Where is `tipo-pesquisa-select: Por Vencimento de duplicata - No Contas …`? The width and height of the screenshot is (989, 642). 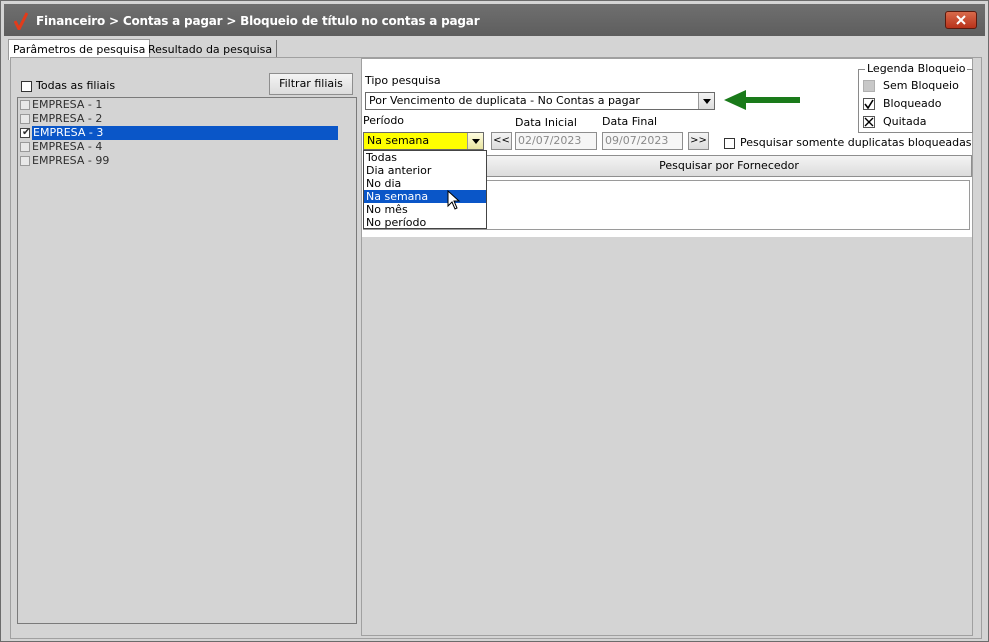
tipo-pesquisa-select: Por Vencimento de duplicata - No Contas … is located at coordinates (540, 101).